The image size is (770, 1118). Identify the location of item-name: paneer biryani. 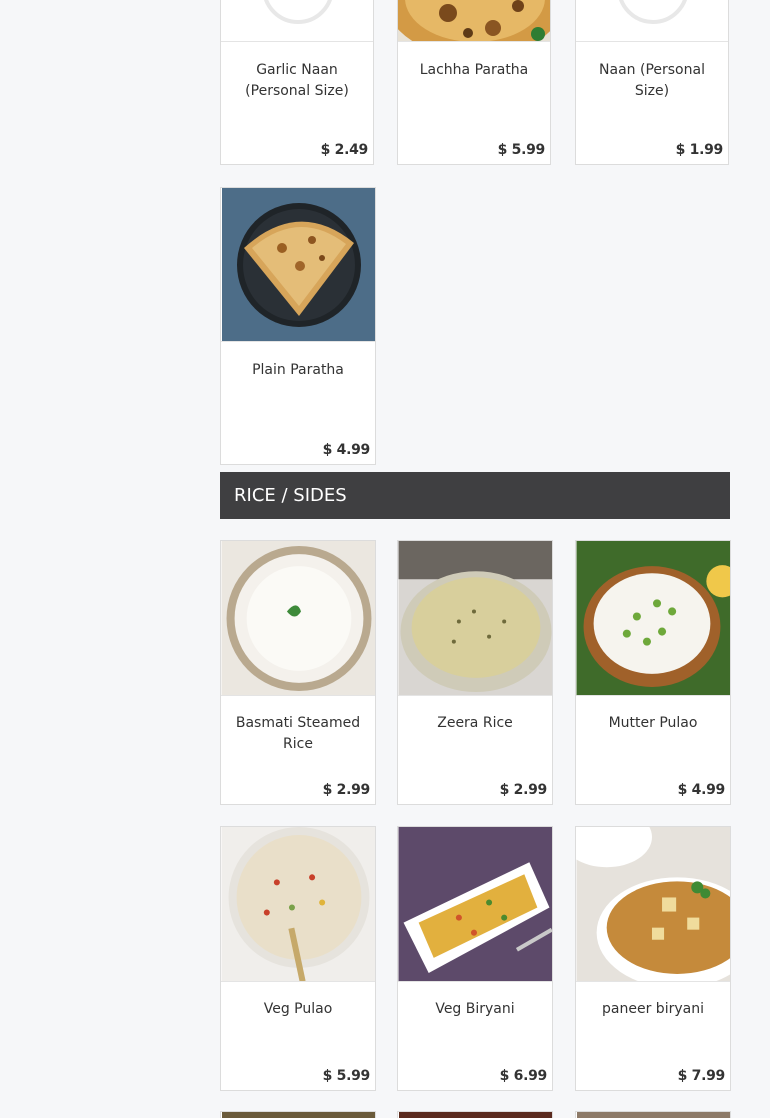
(653, 1009).